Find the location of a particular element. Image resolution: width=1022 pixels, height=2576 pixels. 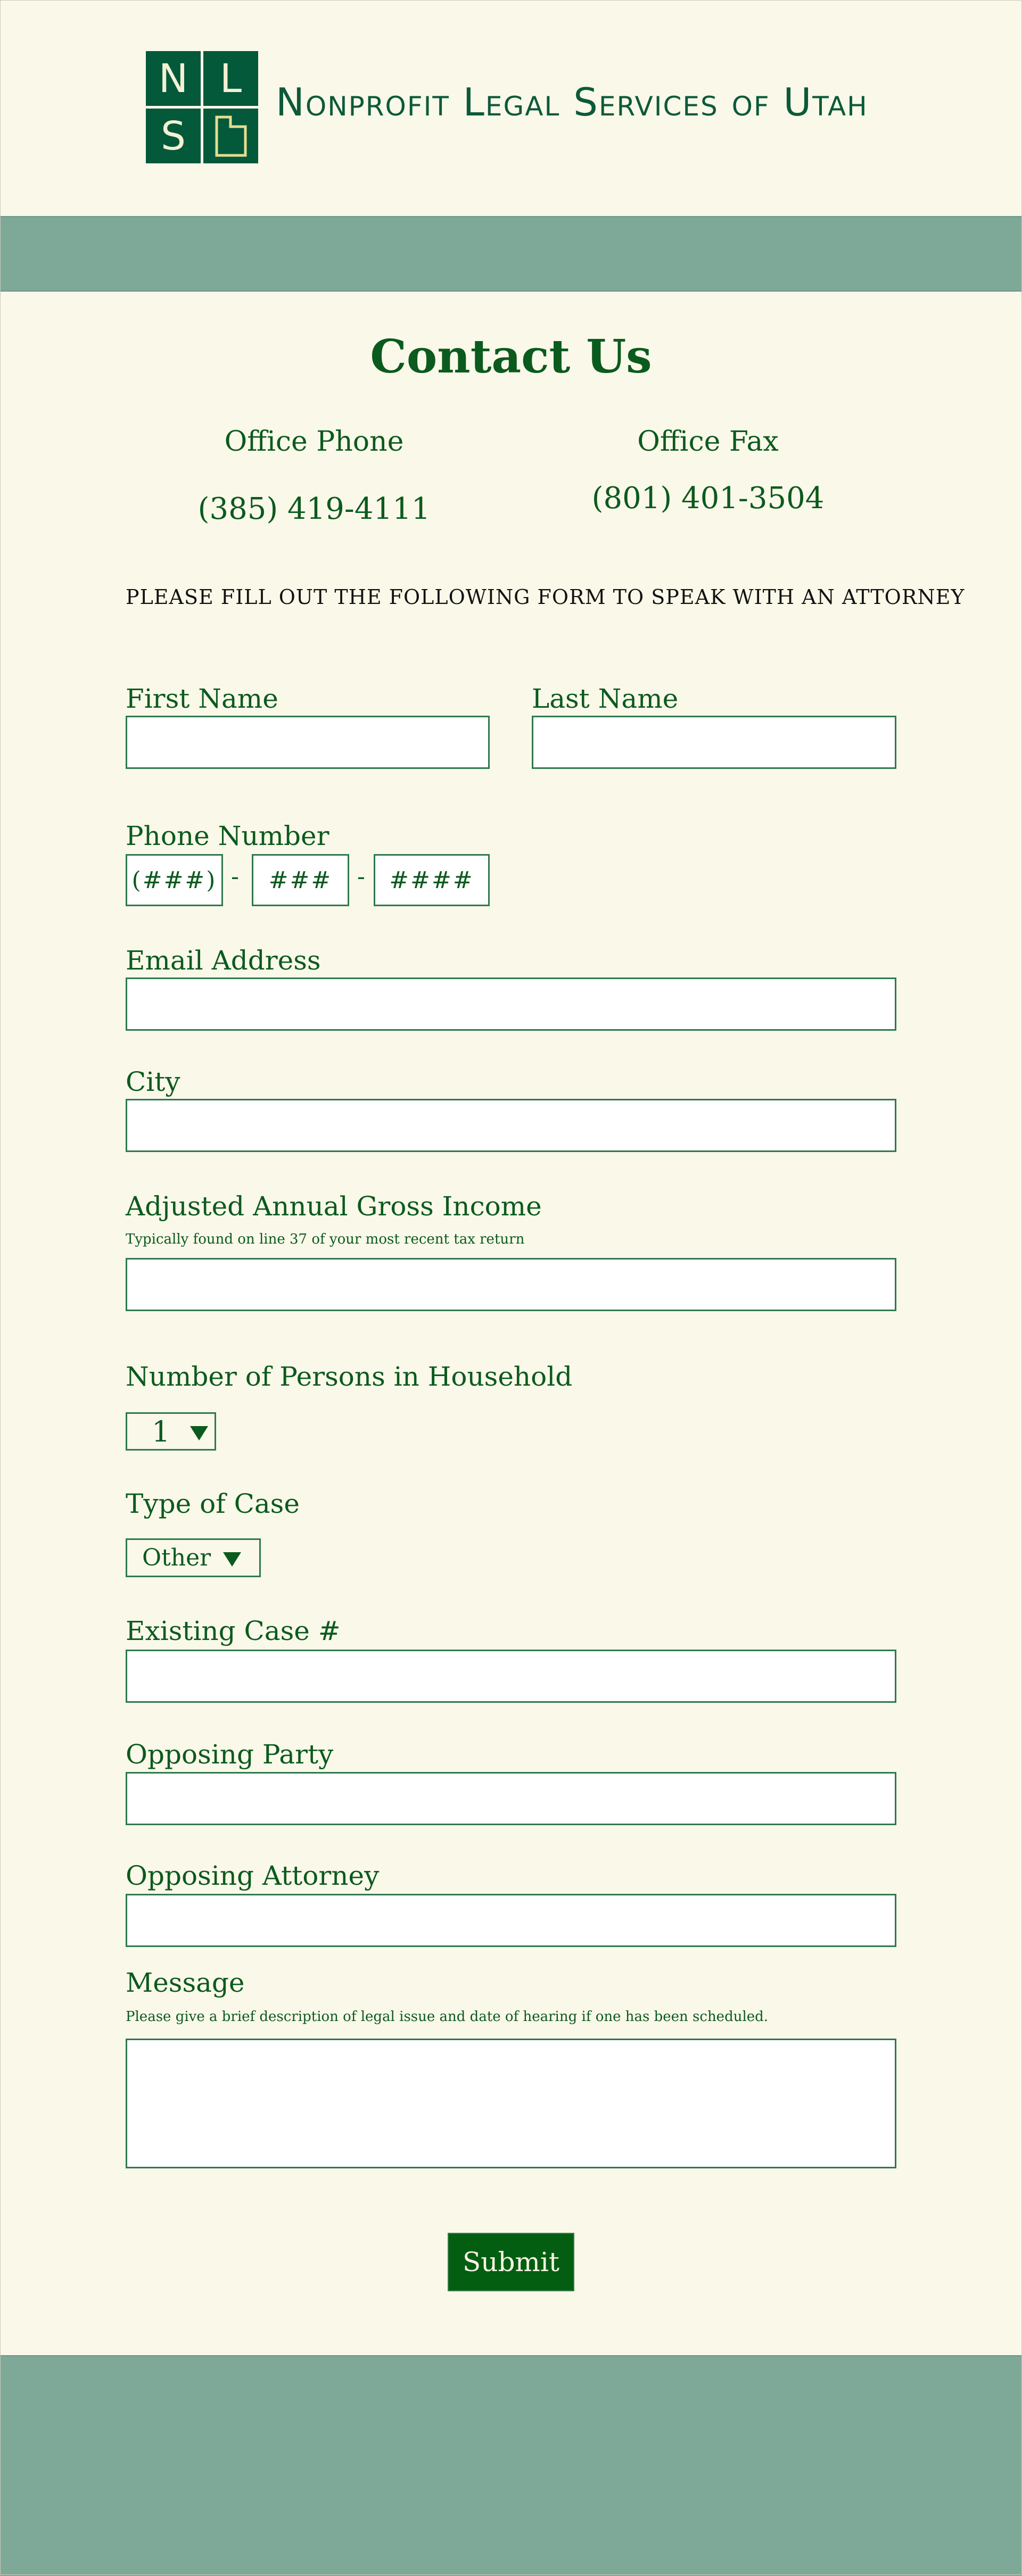

case-type-label: Type of Case is located at coordinates (213, 1503).